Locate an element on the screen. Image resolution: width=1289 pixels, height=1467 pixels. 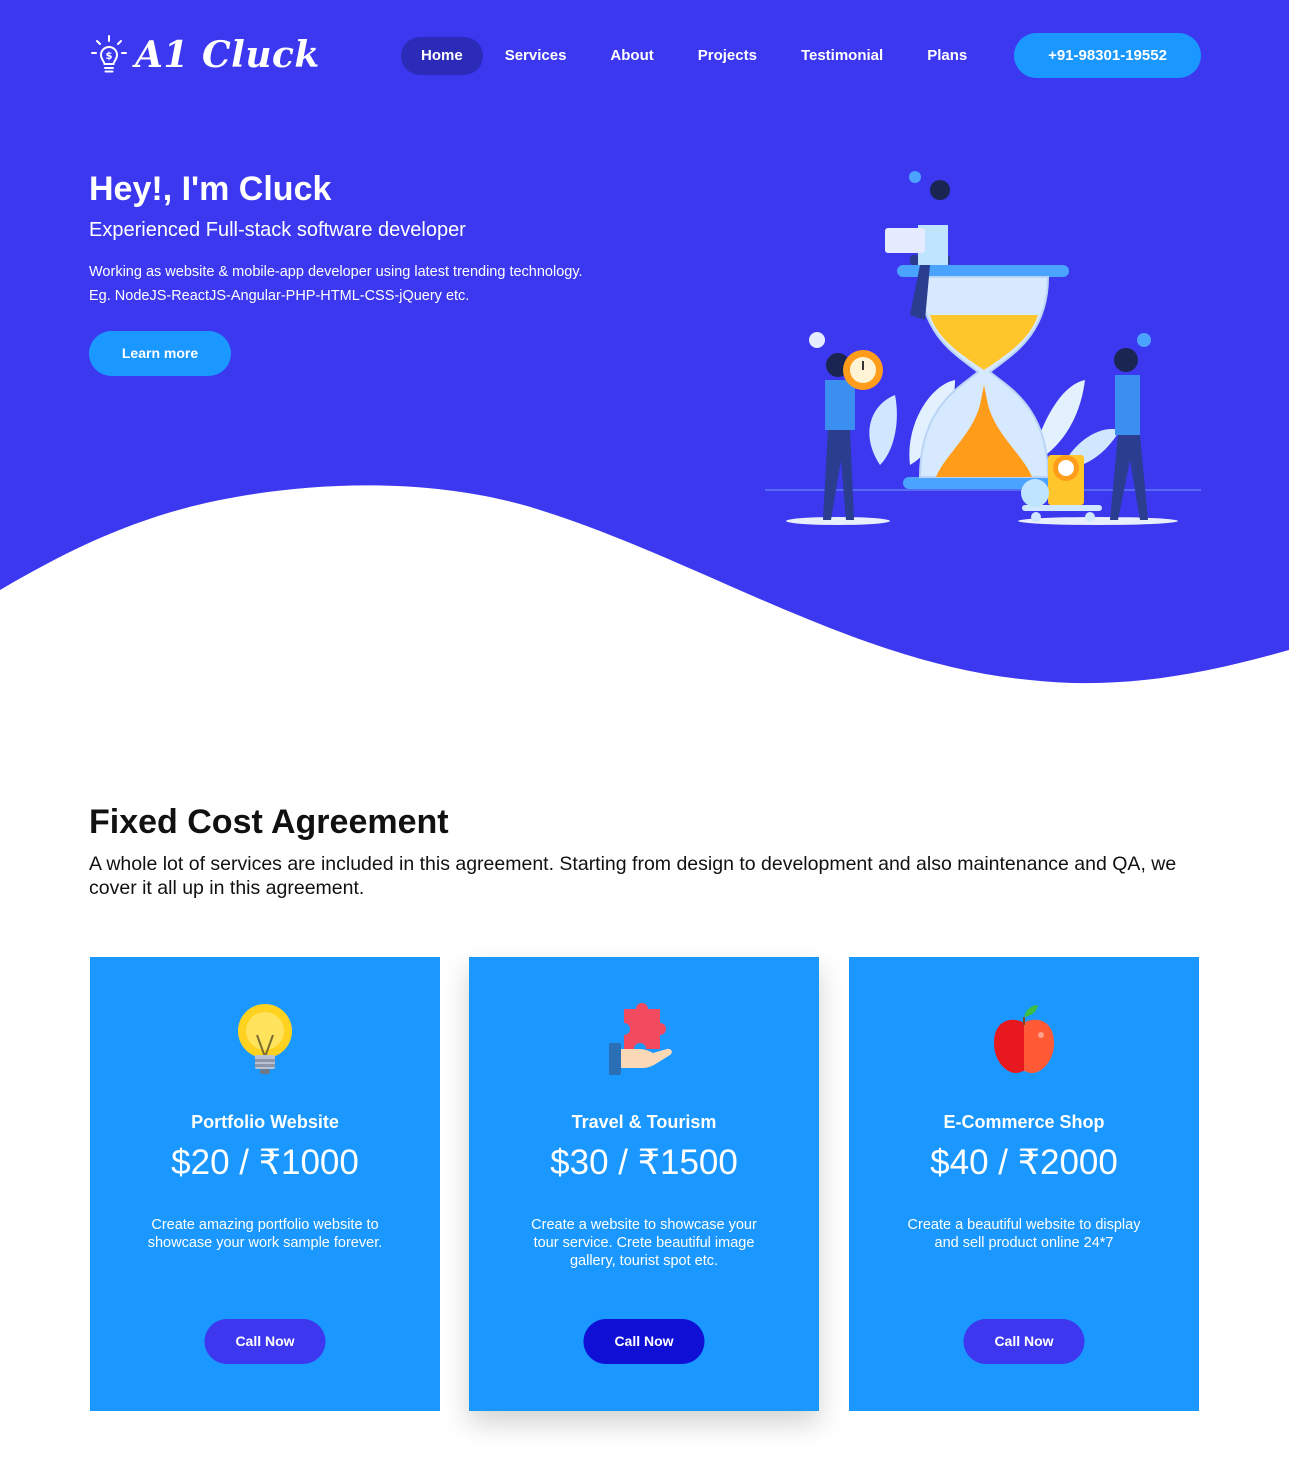
plan-title: Travel & Tourism is located at coordinates (644, 1122).